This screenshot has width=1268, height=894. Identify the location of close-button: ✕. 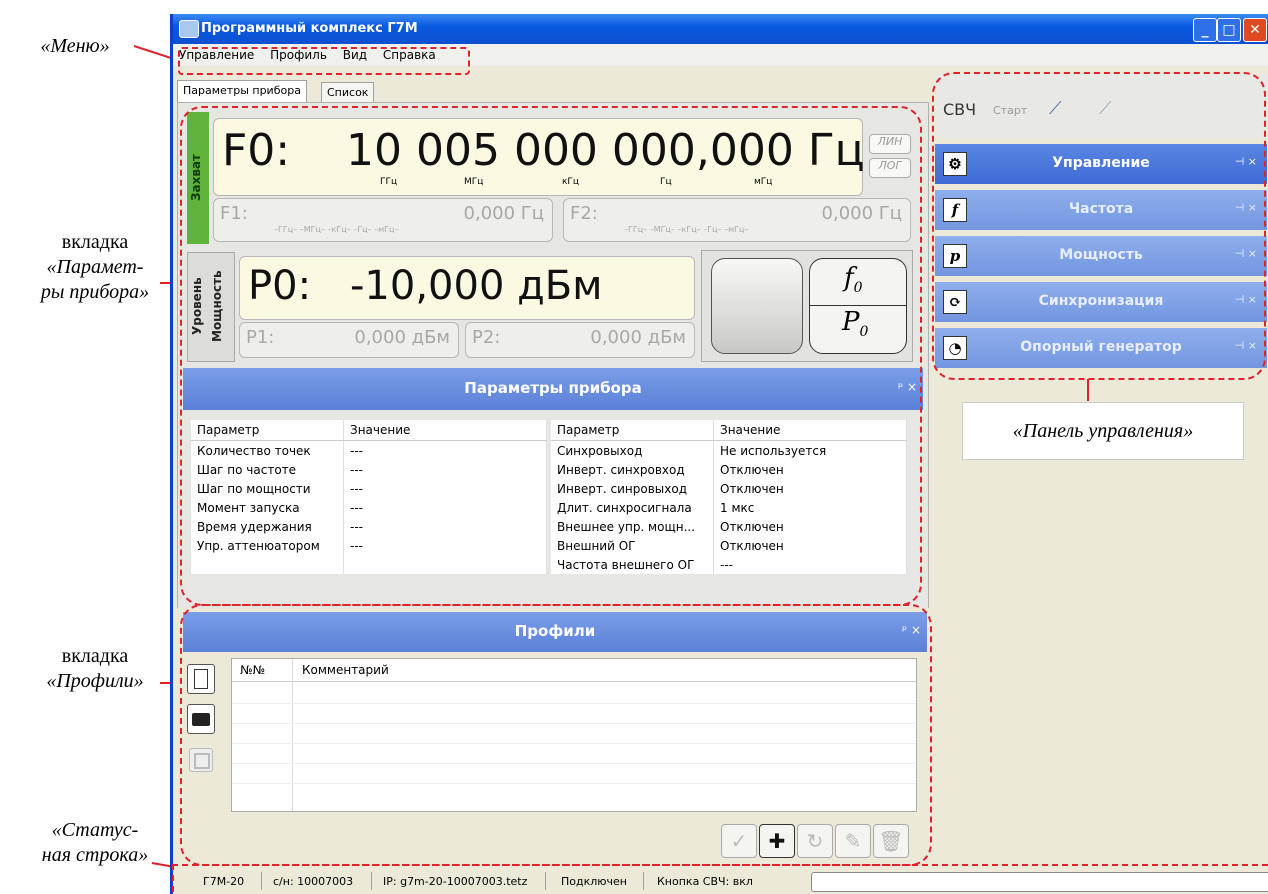
(1255, 30).